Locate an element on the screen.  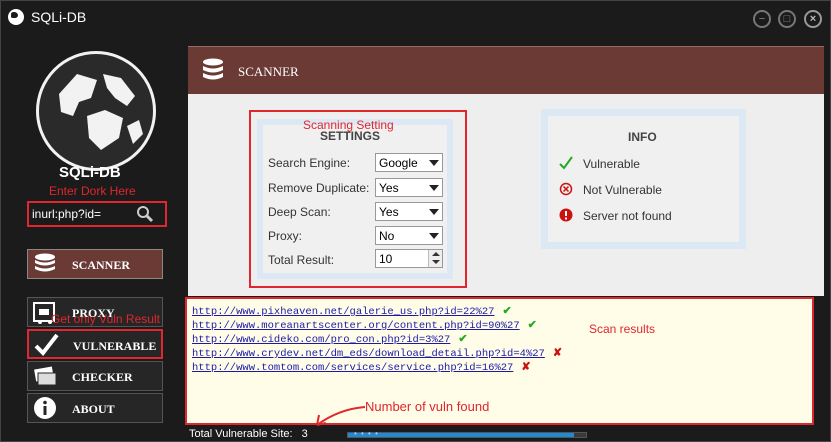
stepper-arrows-icon is located at coordinates (435, 258).